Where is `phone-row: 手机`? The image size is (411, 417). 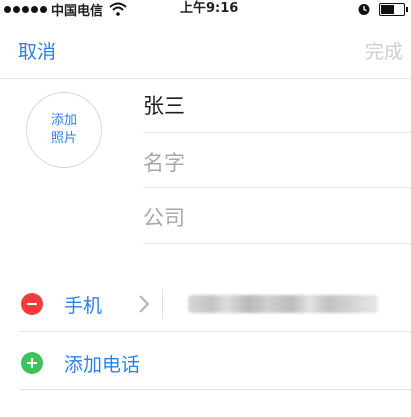
phone-row: 手机 is located at coordinates (205, 304).